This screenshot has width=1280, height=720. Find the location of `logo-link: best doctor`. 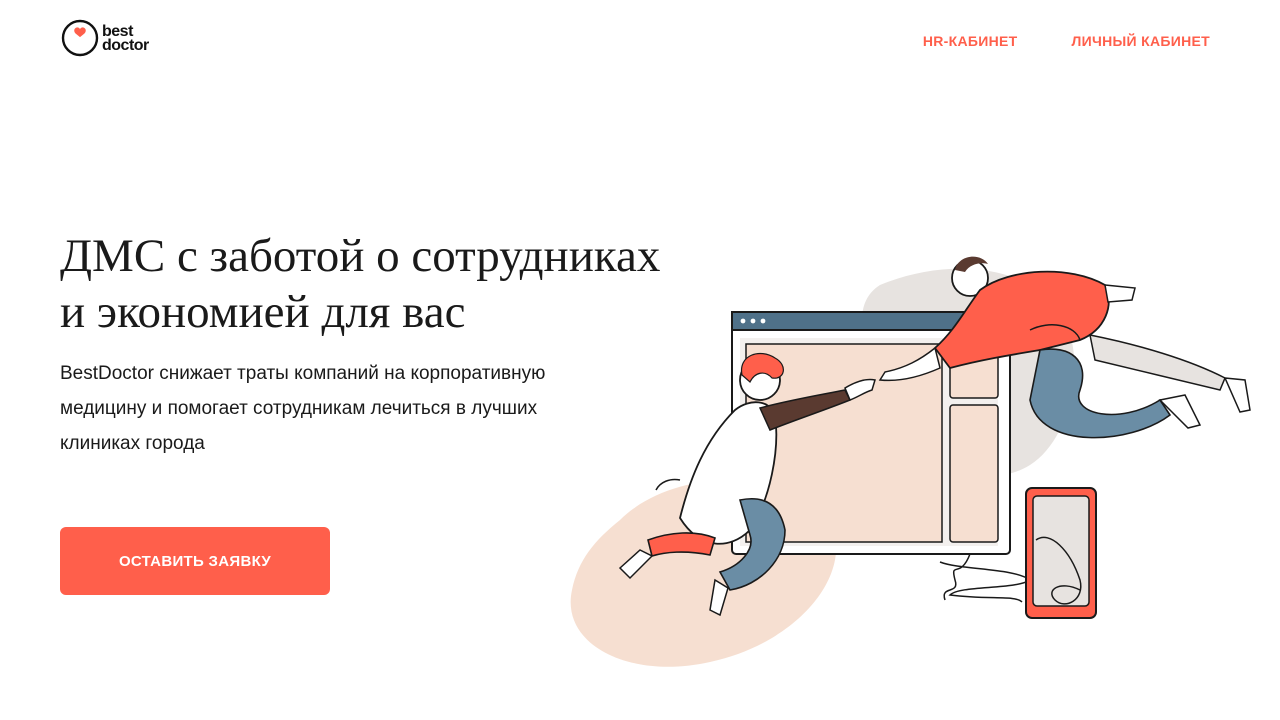

logo-link: best doctor is located at coordinates (104, 38).